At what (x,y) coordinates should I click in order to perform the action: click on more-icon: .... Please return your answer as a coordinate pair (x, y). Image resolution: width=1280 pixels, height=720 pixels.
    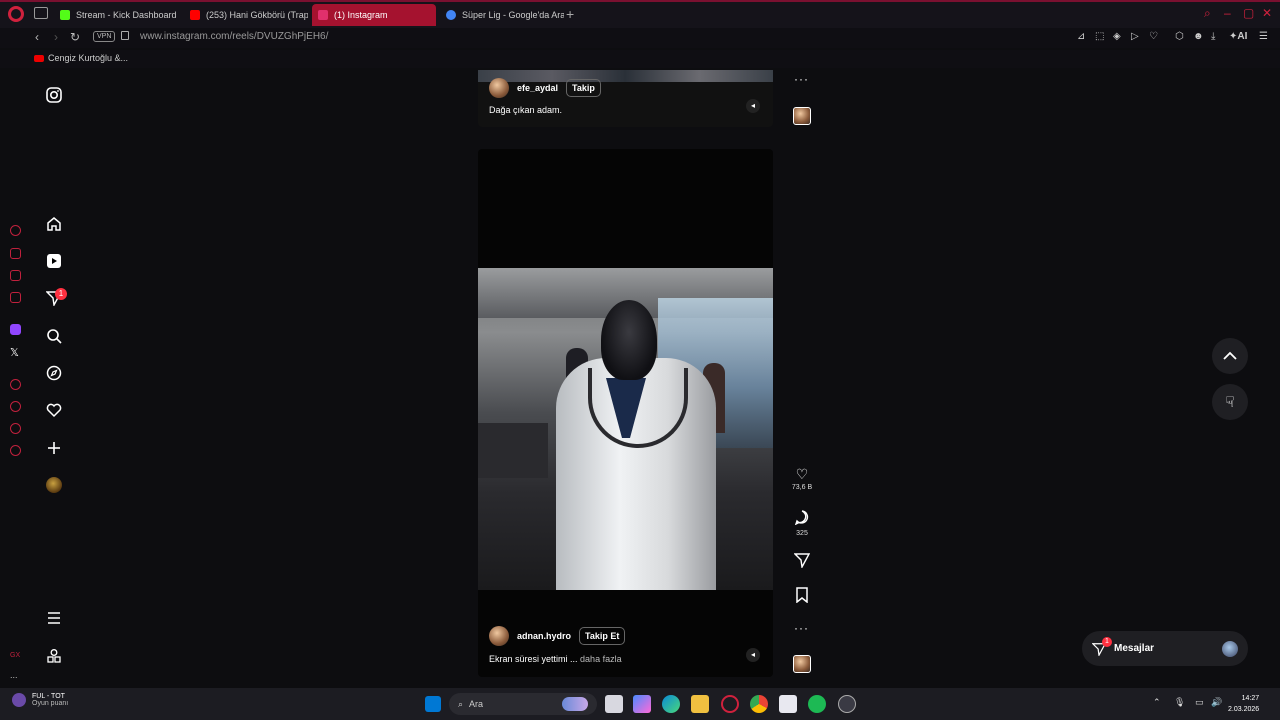
    Looking at the image, I should click on (14, 675).